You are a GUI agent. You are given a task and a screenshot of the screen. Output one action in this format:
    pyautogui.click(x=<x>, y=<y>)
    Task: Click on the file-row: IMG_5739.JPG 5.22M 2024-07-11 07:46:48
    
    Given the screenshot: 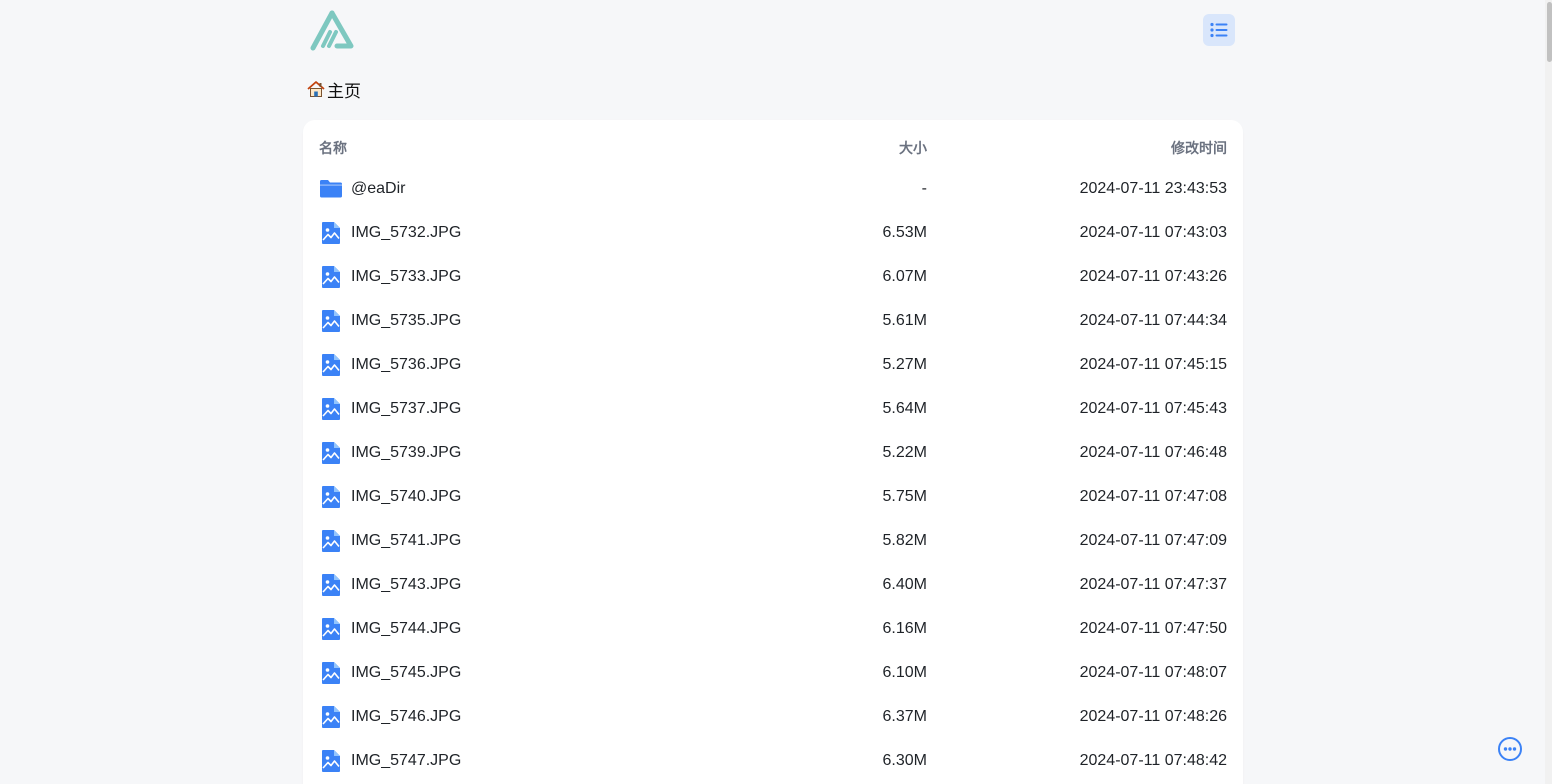 What is the action you would take?
    pyautogui.click(x=773, y=453)
    